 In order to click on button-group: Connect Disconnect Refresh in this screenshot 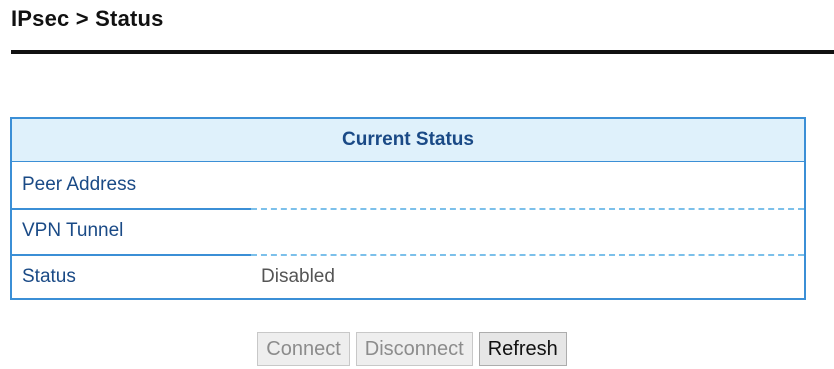, I will do `click(412, 349)`.